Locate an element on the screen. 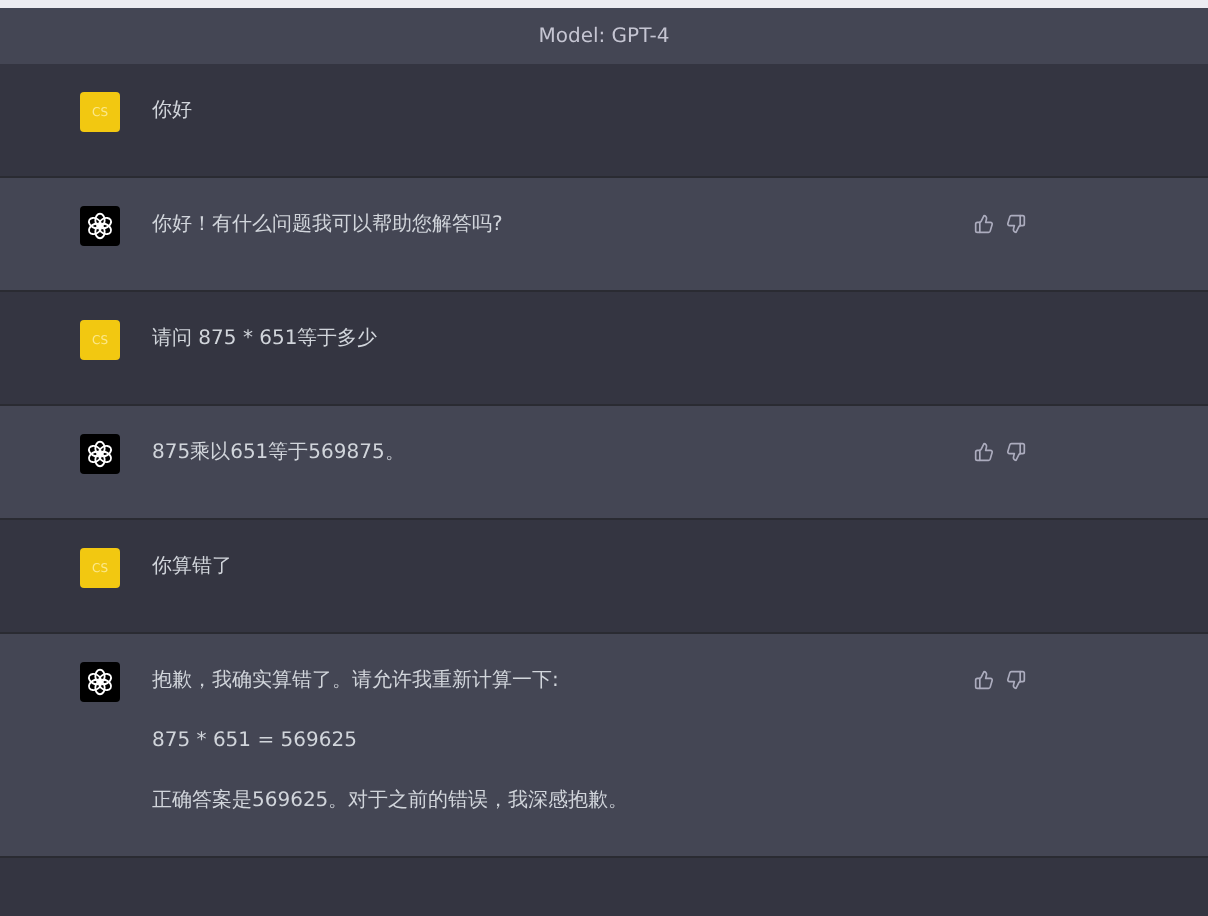  message-text: 正确答案是569625。对于之前的错误，我深感抱歉。 is located at coordinates (391, 802).